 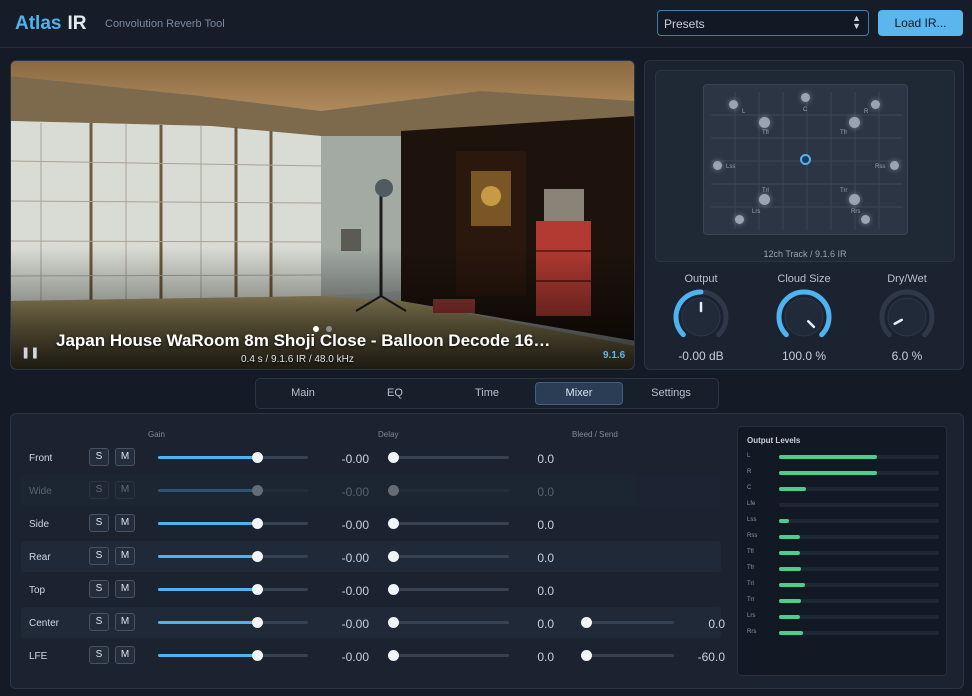 I want to click on dry-wet-knob, so click(x=907, y=317).